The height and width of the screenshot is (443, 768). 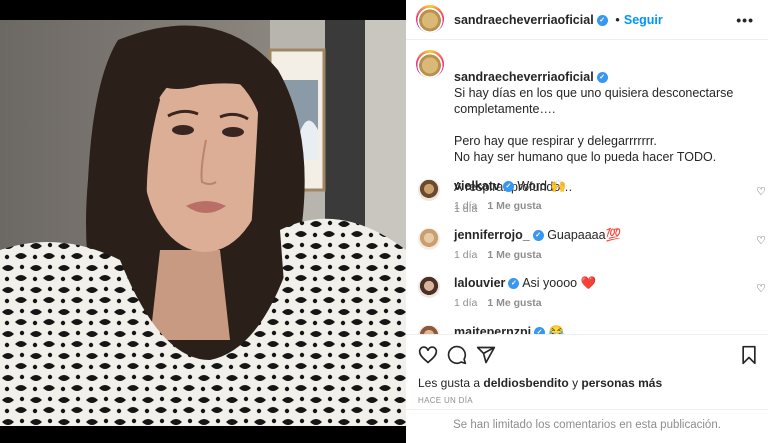 I want to click on comment-username: vielkatv, so click(x=477, y=186).